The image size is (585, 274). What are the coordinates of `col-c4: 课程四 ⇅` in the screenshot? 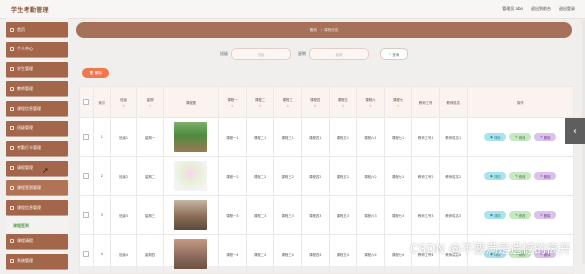 It's located at (315, 102).